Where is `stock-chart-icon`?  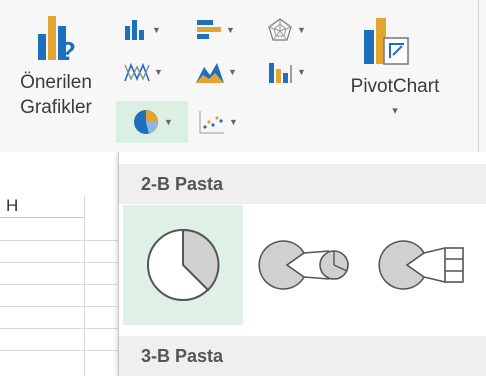 stock-chart-icon is located at coordinates (280, 73).